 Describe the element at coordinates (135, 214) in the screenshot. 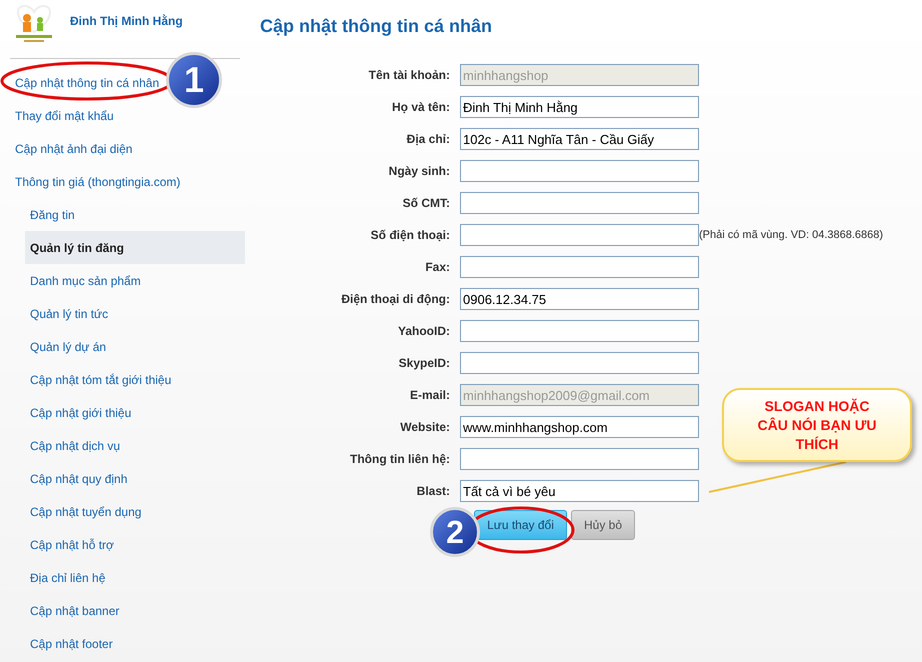

I see `sidebar-item: Đăng tin` at that location.